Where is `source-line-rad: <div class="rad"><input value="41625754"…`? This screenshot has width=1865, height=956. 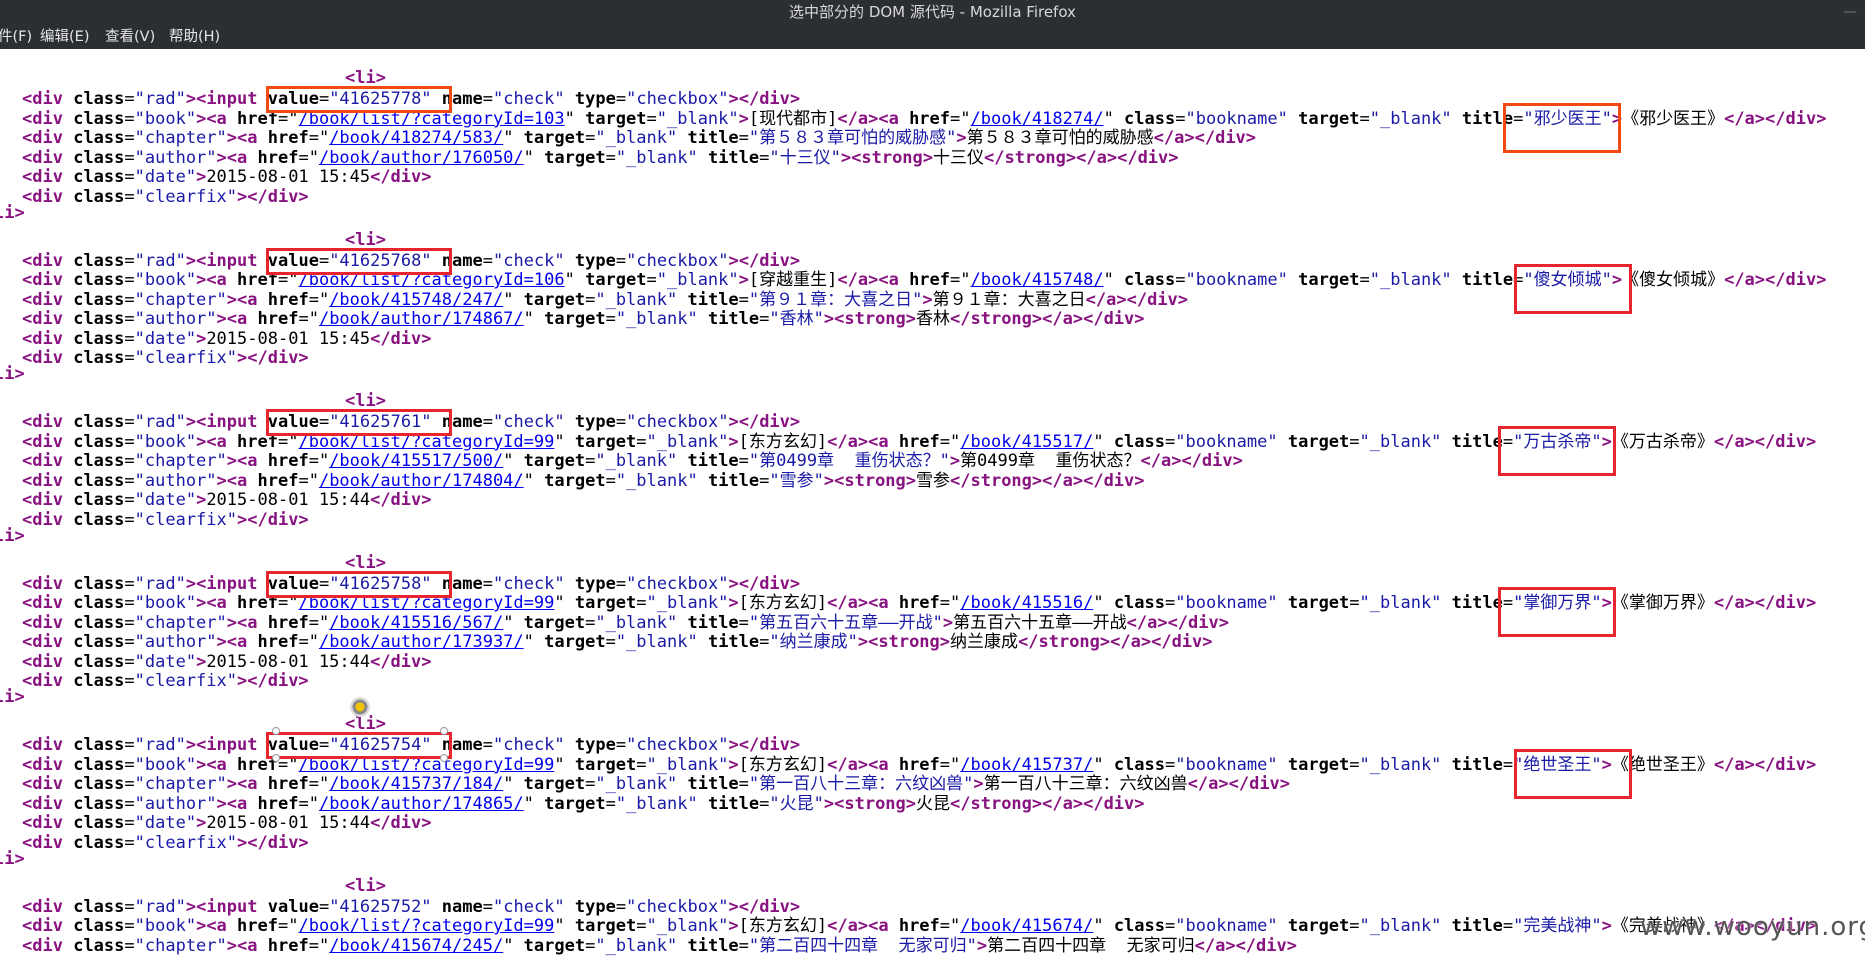
source-line-rad: <div class="rad"><input value="41625754"… is located at coordinates (411, 745).